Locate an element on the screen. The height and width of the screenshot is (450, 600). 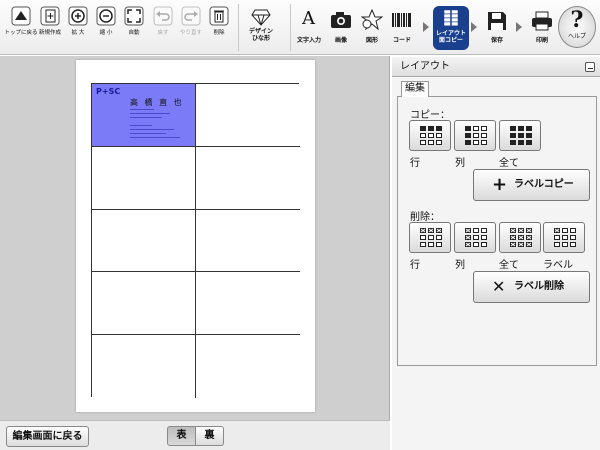
shapes-icon is located at coordinates (372, 20).